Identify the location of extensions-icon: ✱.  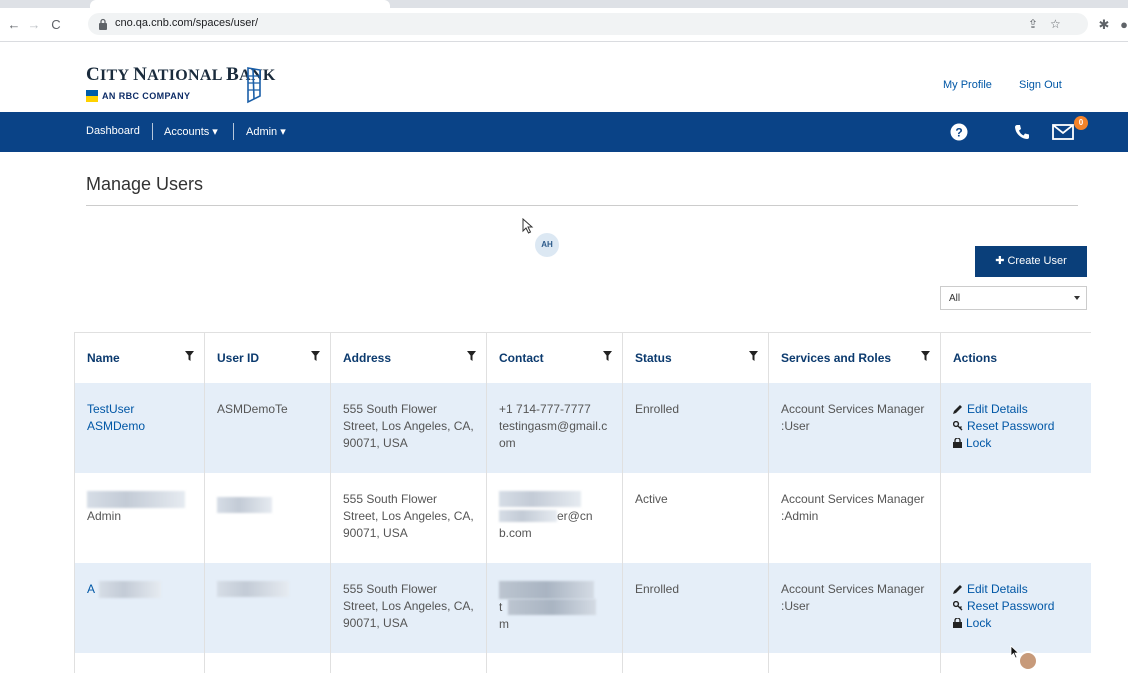
(1104, 25).